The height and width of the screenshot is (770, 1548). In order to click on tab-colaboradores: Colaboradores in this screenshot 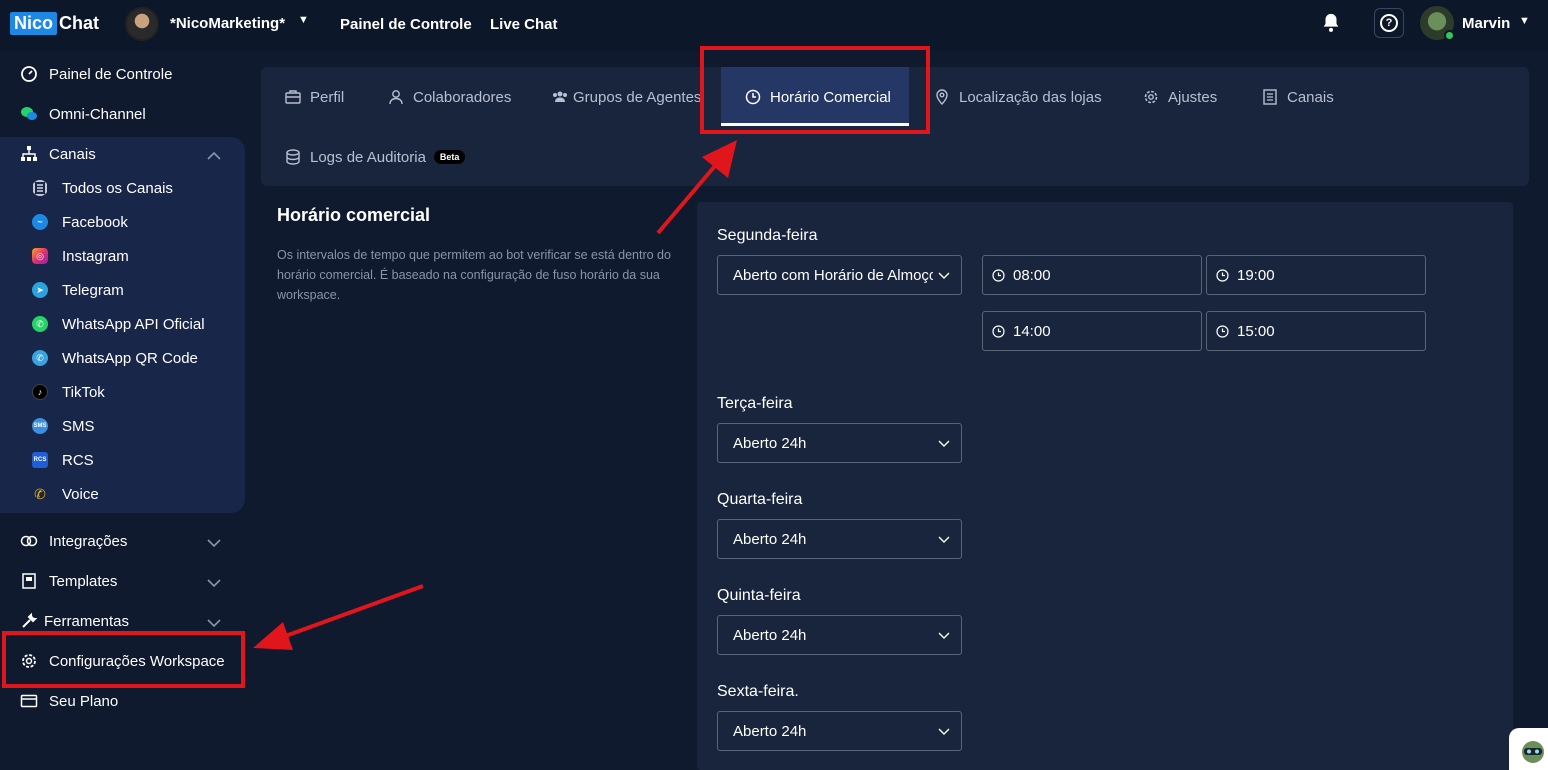, I will do `click(449, 97)`.